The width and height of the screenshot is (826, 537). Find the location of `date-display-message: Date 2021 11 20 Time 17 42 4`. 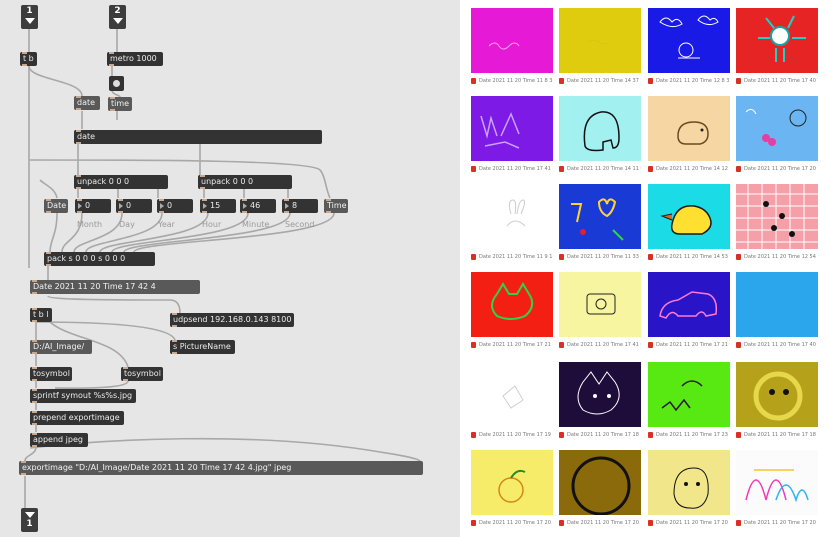

date-display-message: Date 2021 11 20 Time 17 42 4 is located at coordinates (115, 287).